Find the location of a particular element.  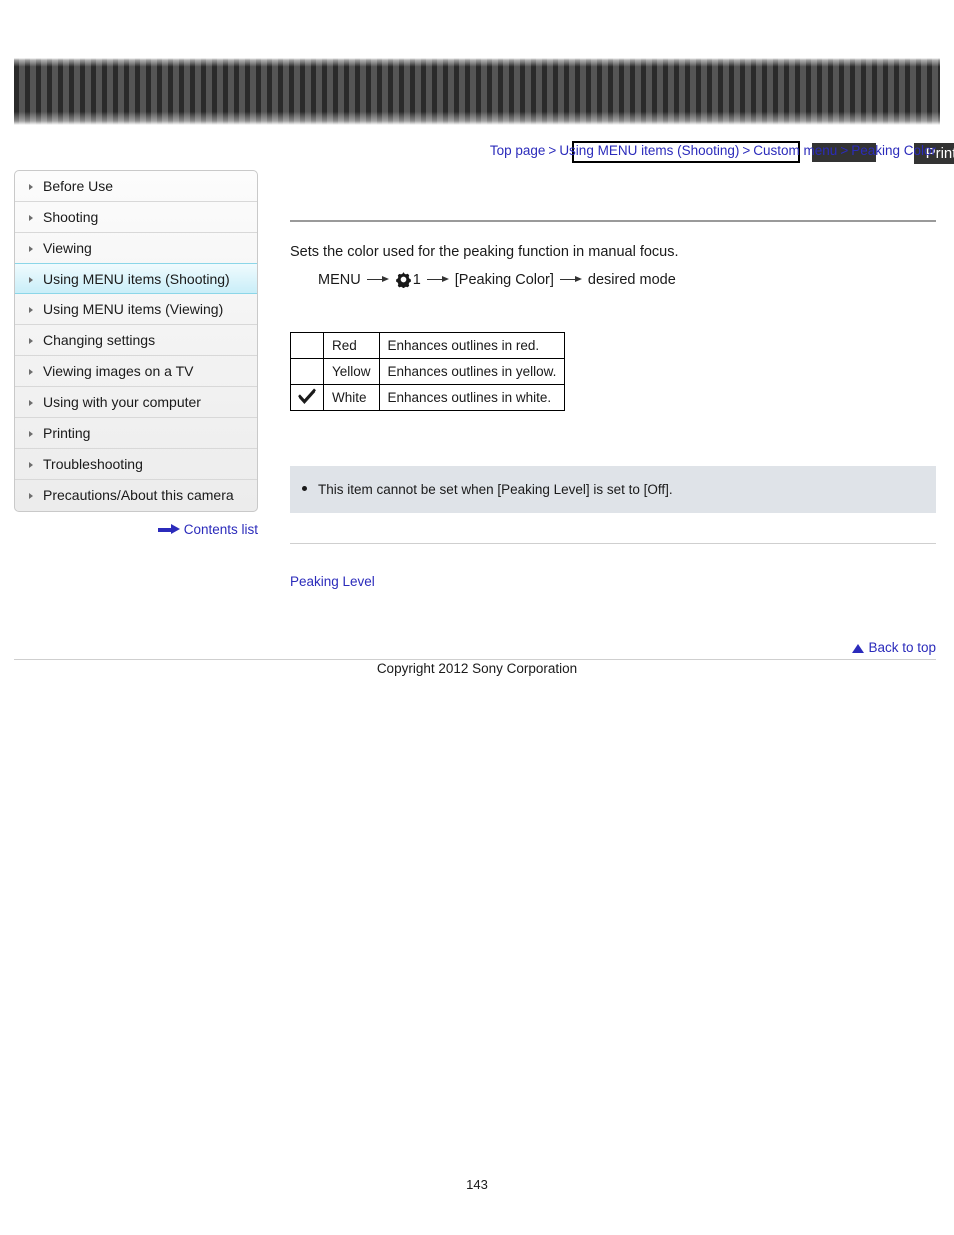

content-top-divider is located at coordinates (613, 221).